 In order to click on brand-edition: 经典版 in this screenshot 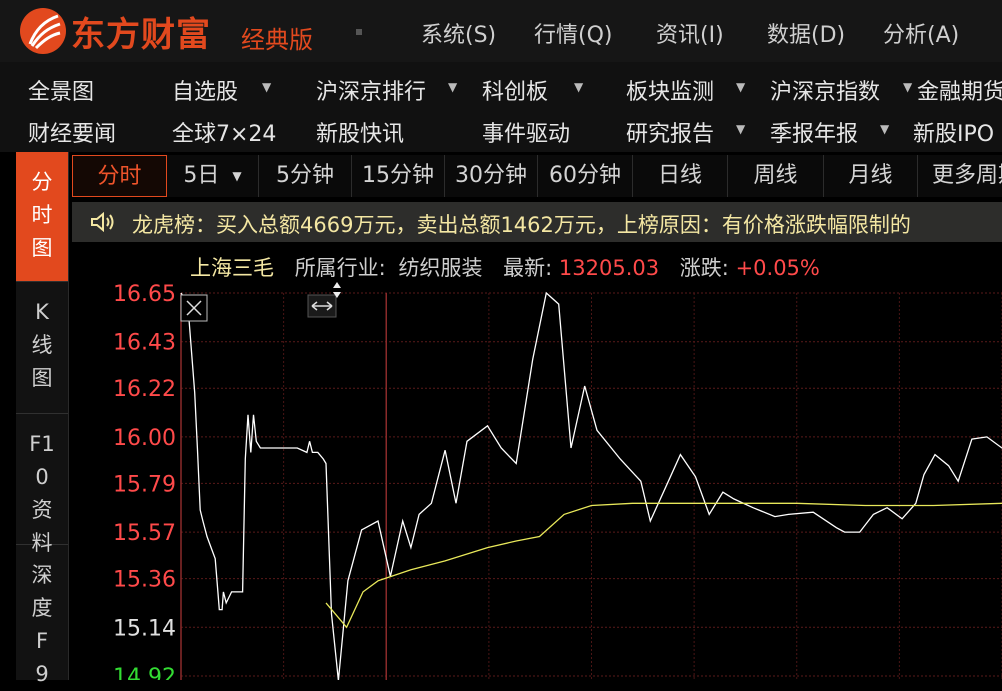, I will do `click(277, 40)`.